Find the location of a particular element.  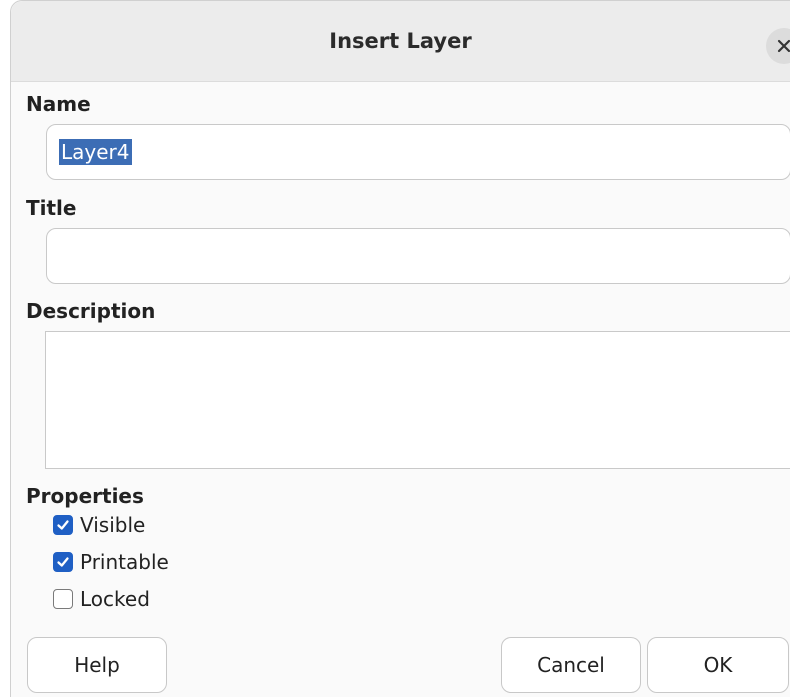

name-field-value: Layer4 is located at coordinates (95, 152).